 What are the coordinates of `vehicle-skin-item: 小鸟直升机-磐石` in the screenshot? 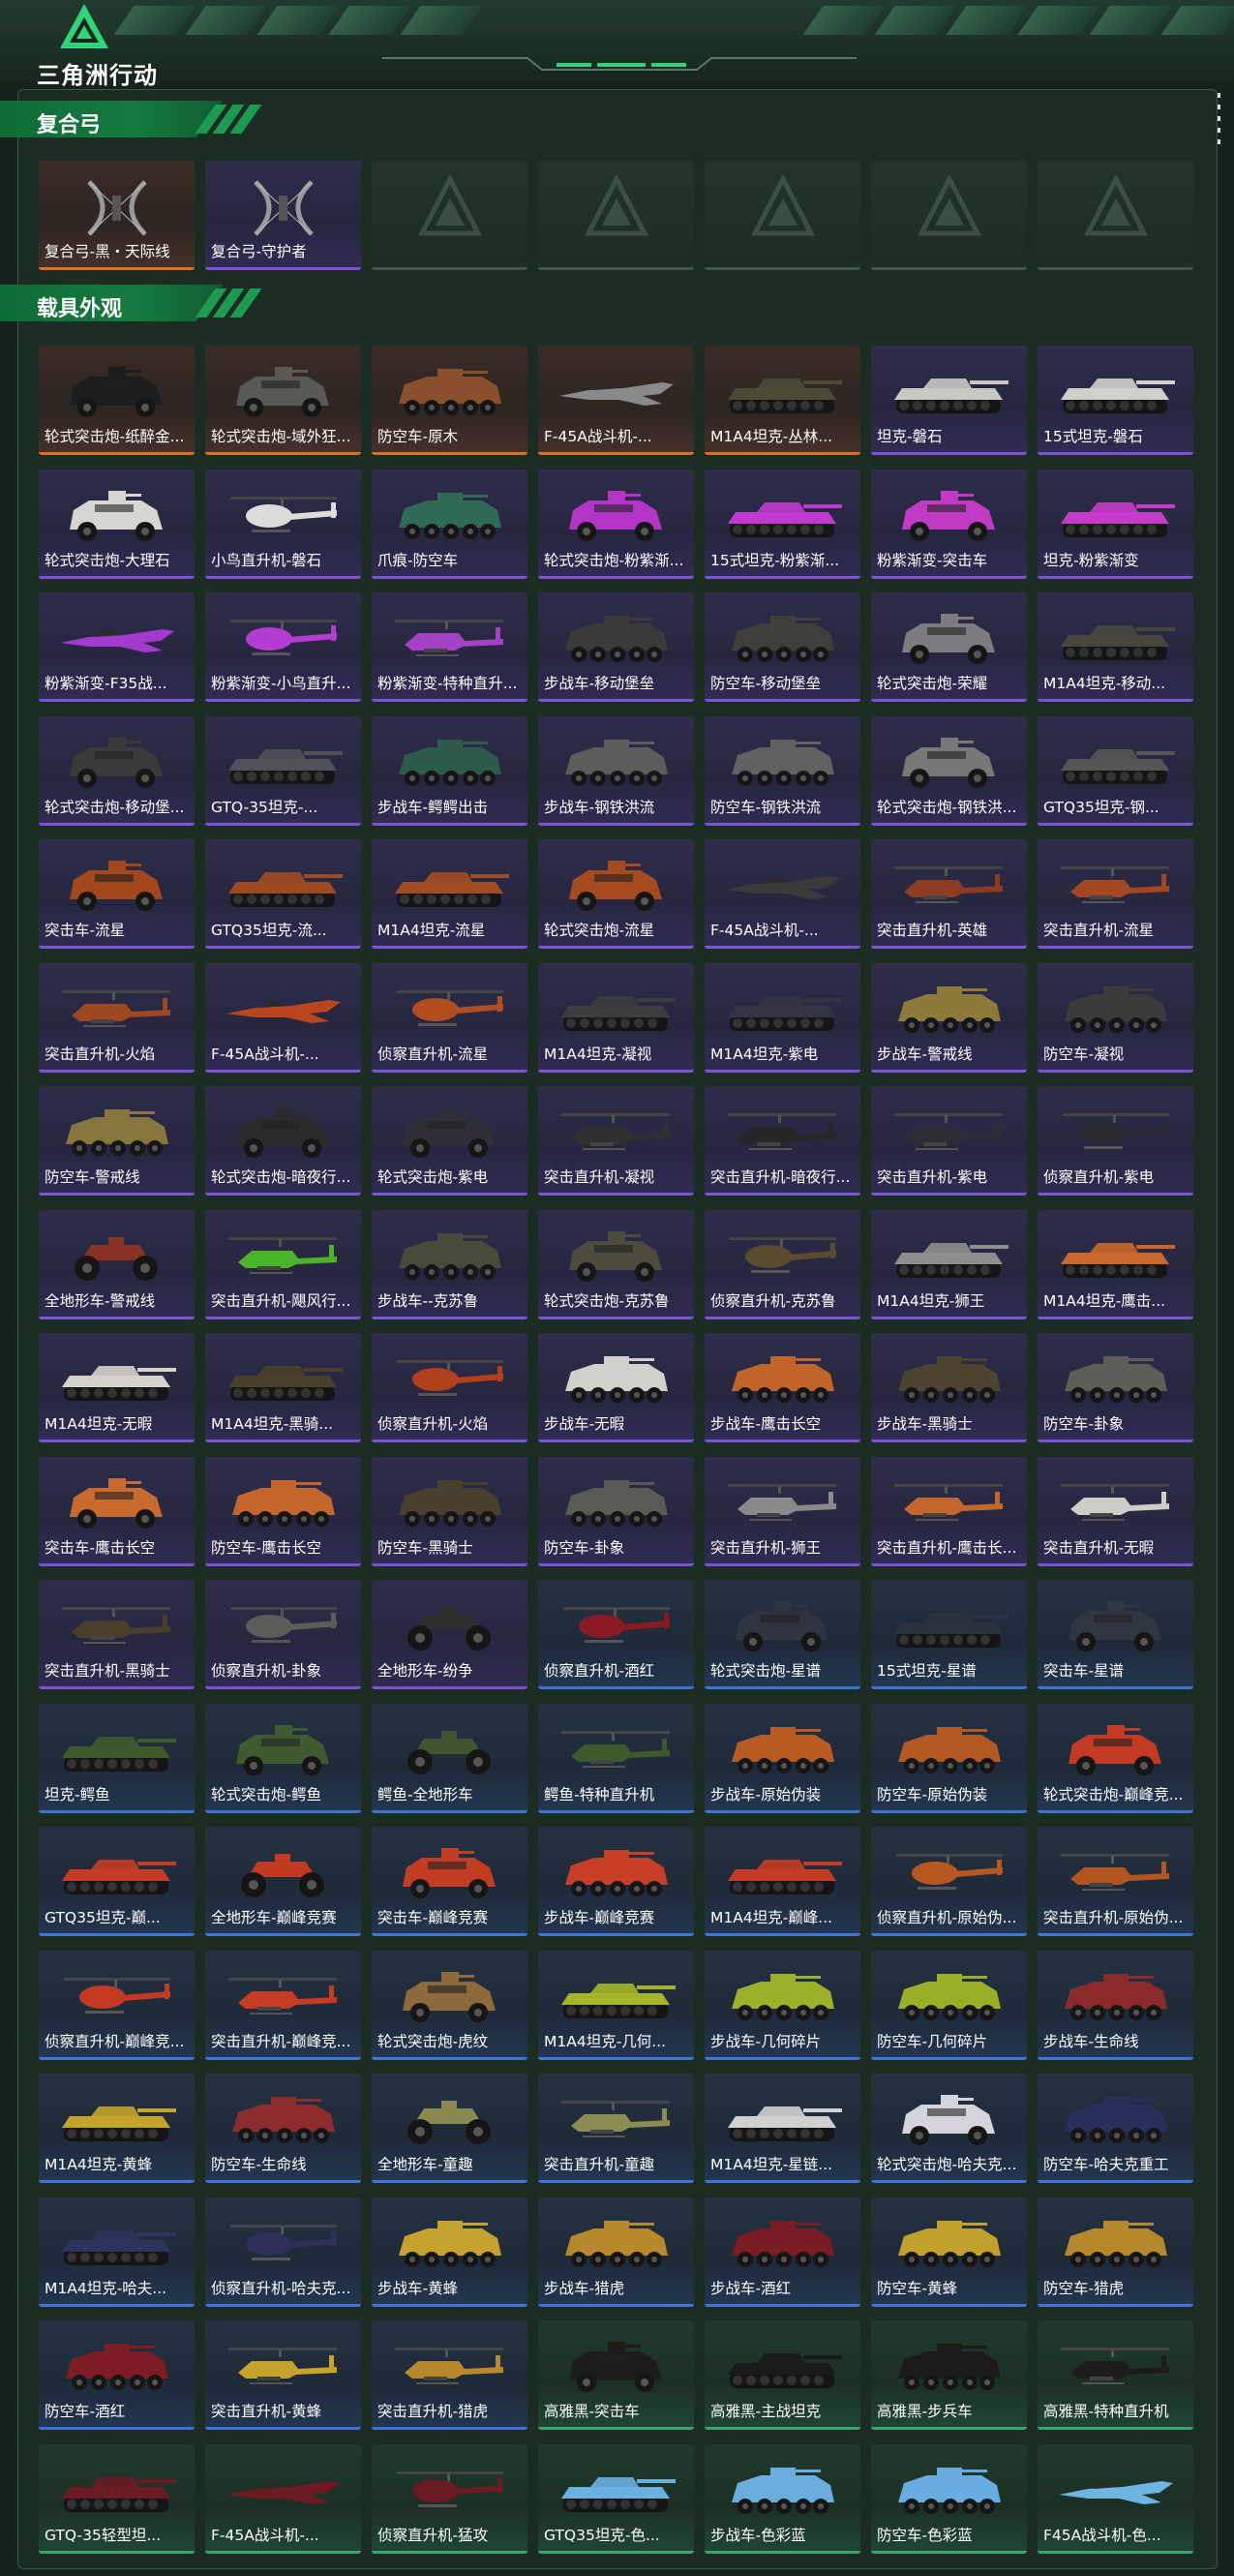 It's located at (283, 524).